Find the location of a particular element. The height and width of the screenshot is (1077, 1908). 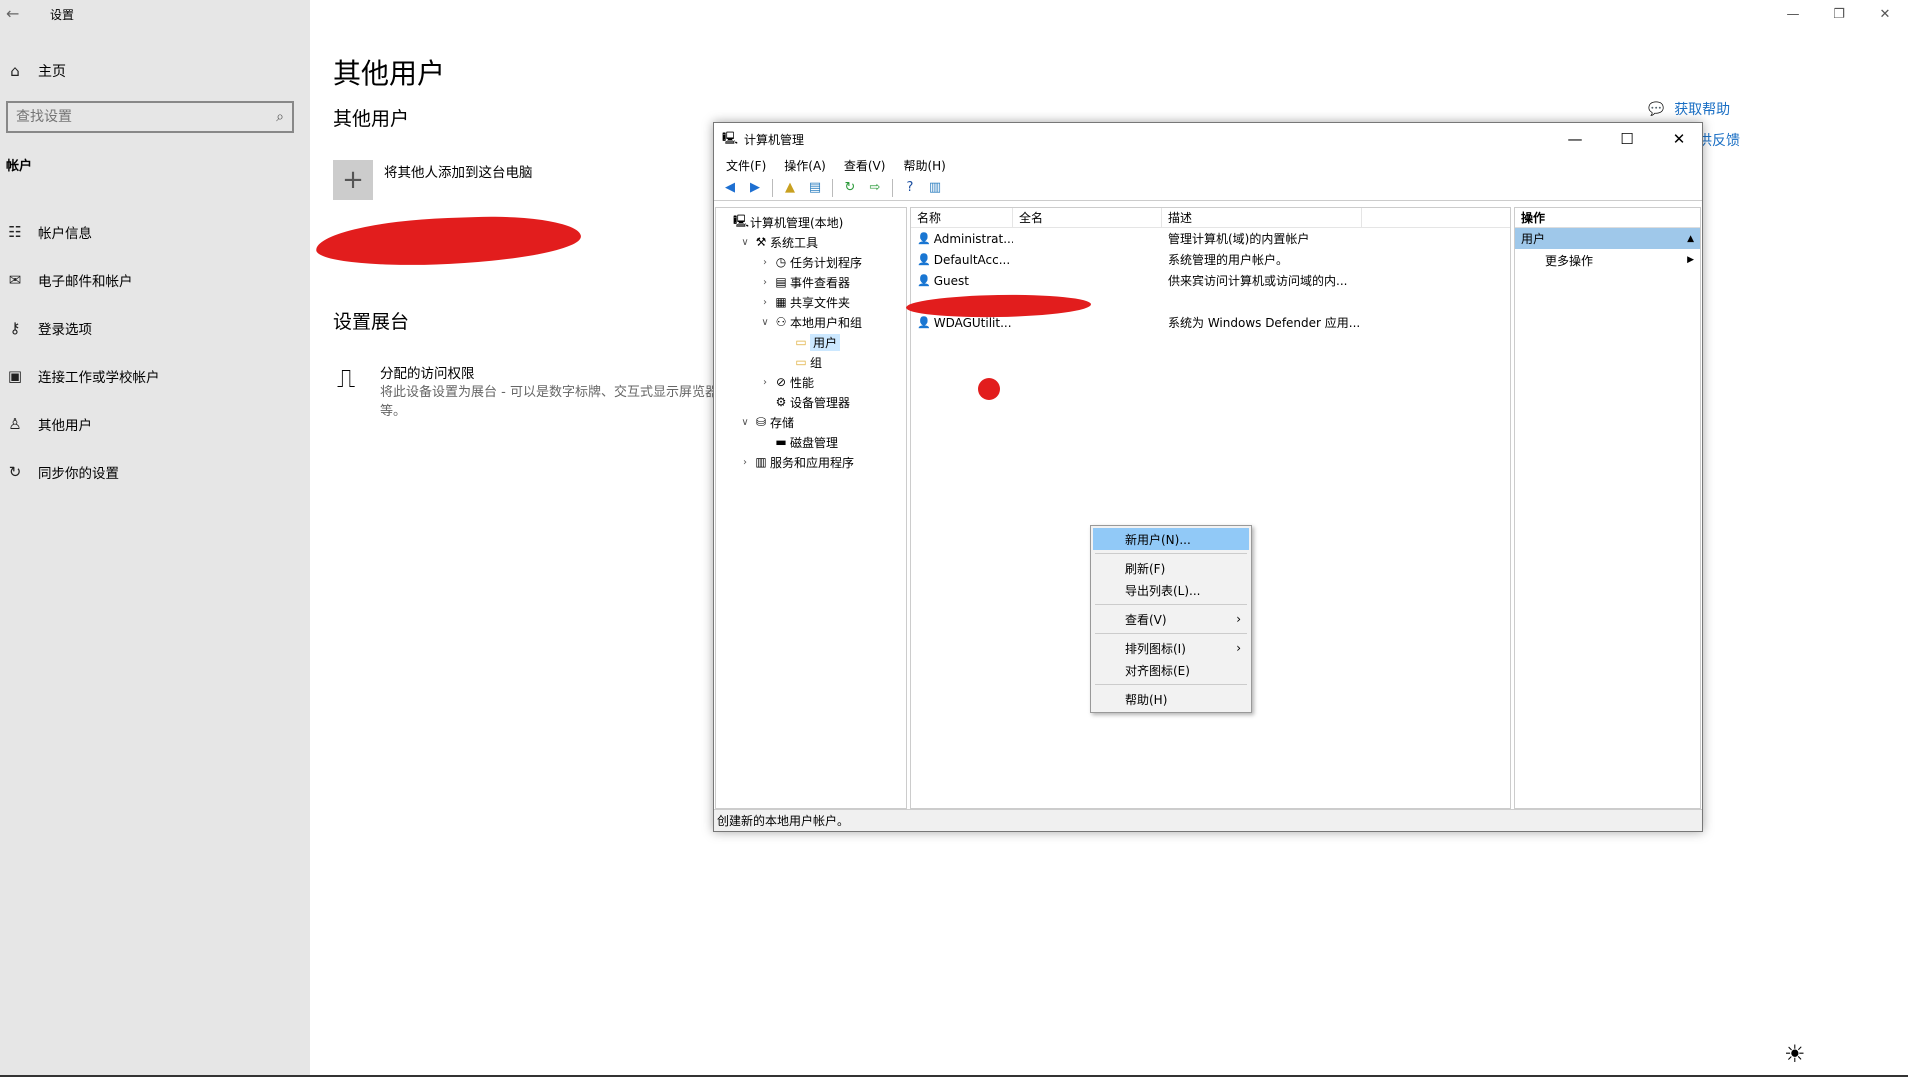

add-user-label: 将其他人添加到这台电脑 is located at coordinates (458, 171).